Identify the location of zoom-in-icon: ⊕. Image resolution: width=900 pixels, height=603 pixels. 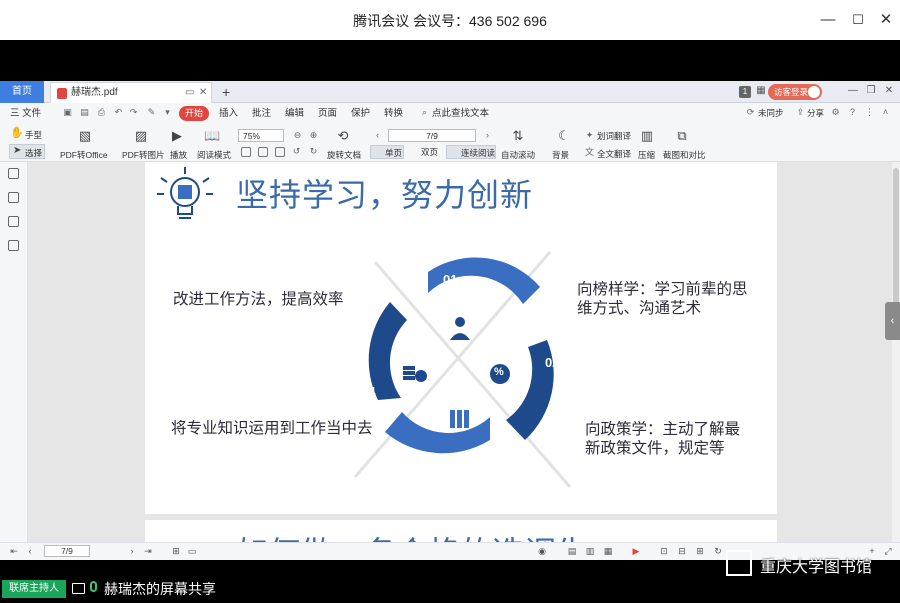
(313, 135).